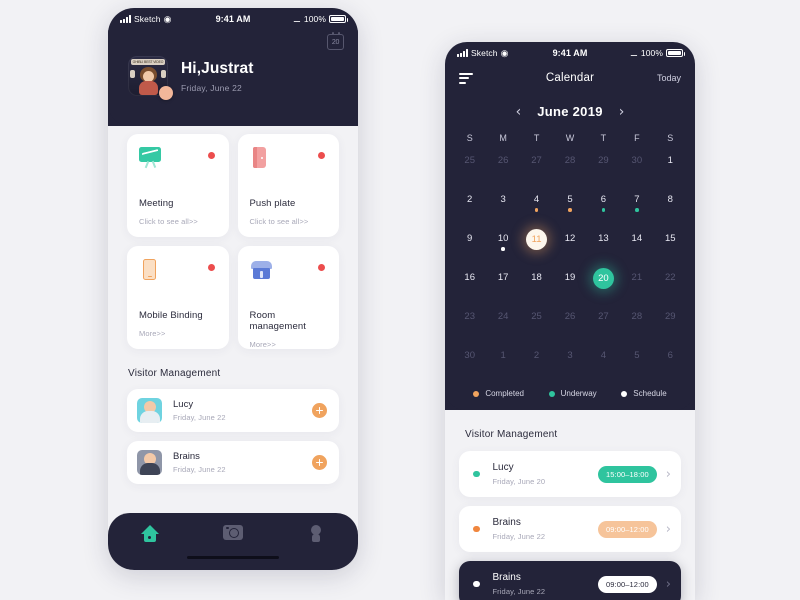 This screenshot has height=600, width=800. What do you see at coordinates (570, 474) in the screenshot?
I see `table-row: Lucy Friday, June 20 15:00–18:00 ›` at bounding box center [570, 474].